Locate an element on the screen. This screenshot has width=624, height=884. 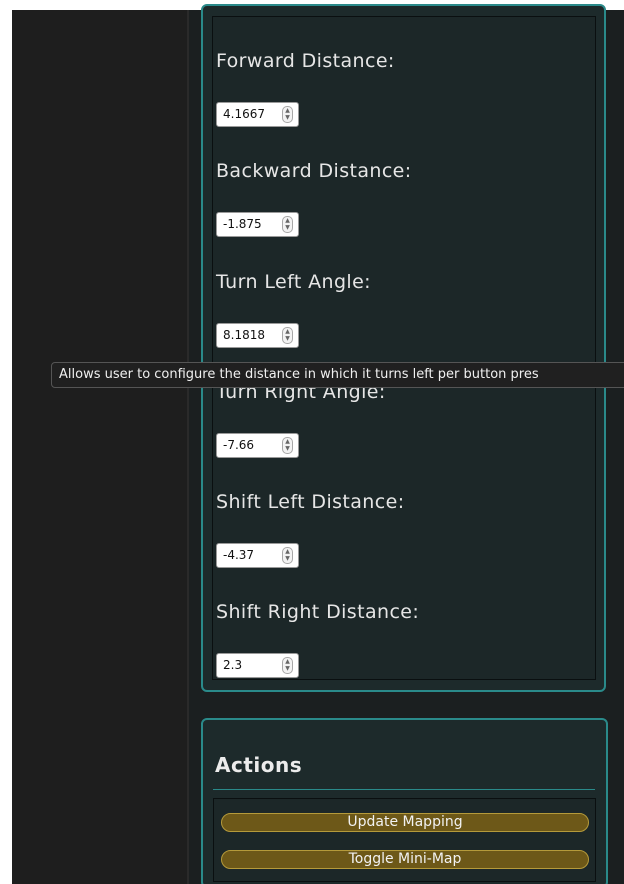
turn-left-angle-value: 8.1818 is located at coordinates (244, 335).